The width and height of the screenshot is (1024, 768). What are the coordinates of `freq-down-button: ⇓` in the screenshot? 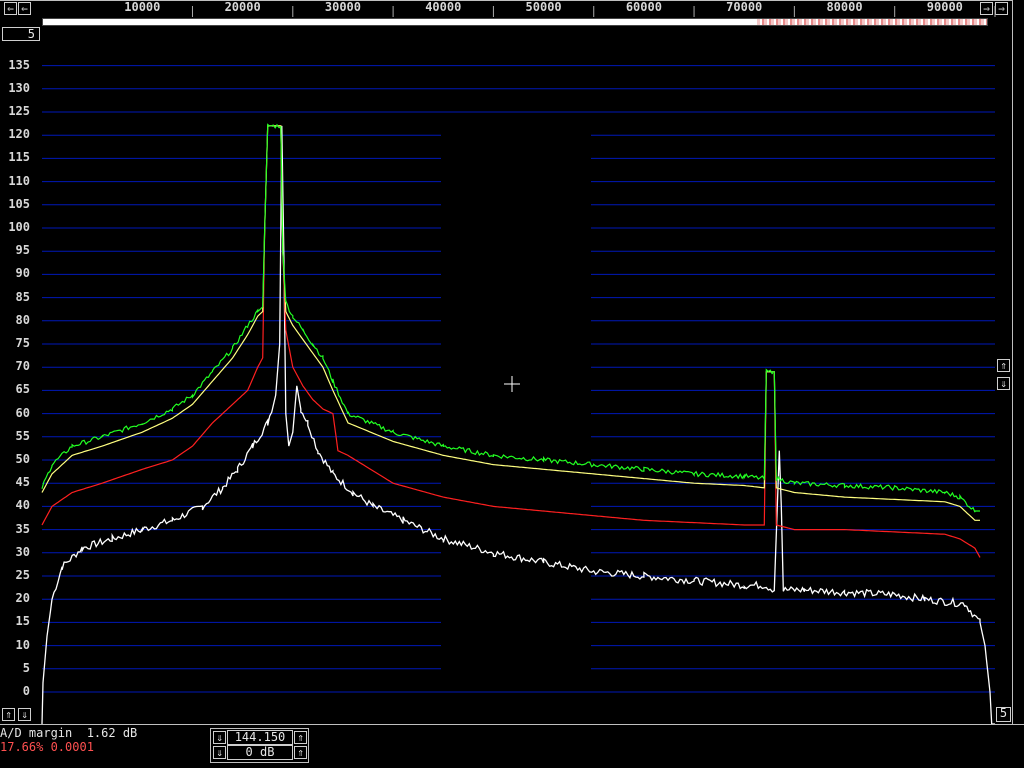 It's located at (219, 737).